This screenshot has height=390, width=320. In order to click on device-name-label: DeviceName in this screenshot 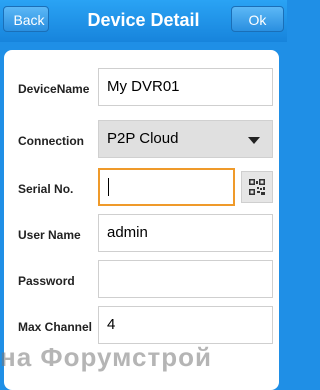, I will do `click(54, 89)`.